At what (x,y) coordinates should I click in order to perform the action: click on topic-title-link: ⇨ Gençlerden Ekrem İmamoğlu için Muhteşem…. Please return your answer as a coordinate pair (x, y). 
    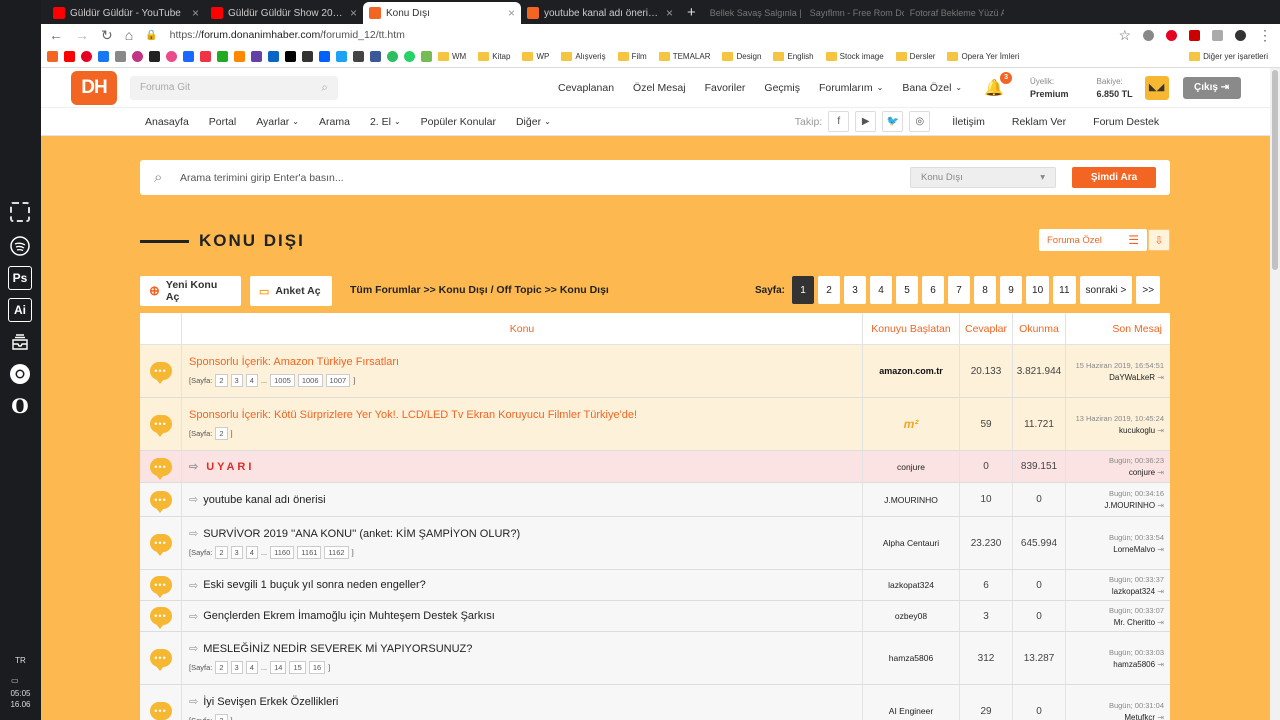
    Looking at the image, I should click on (522, 616).